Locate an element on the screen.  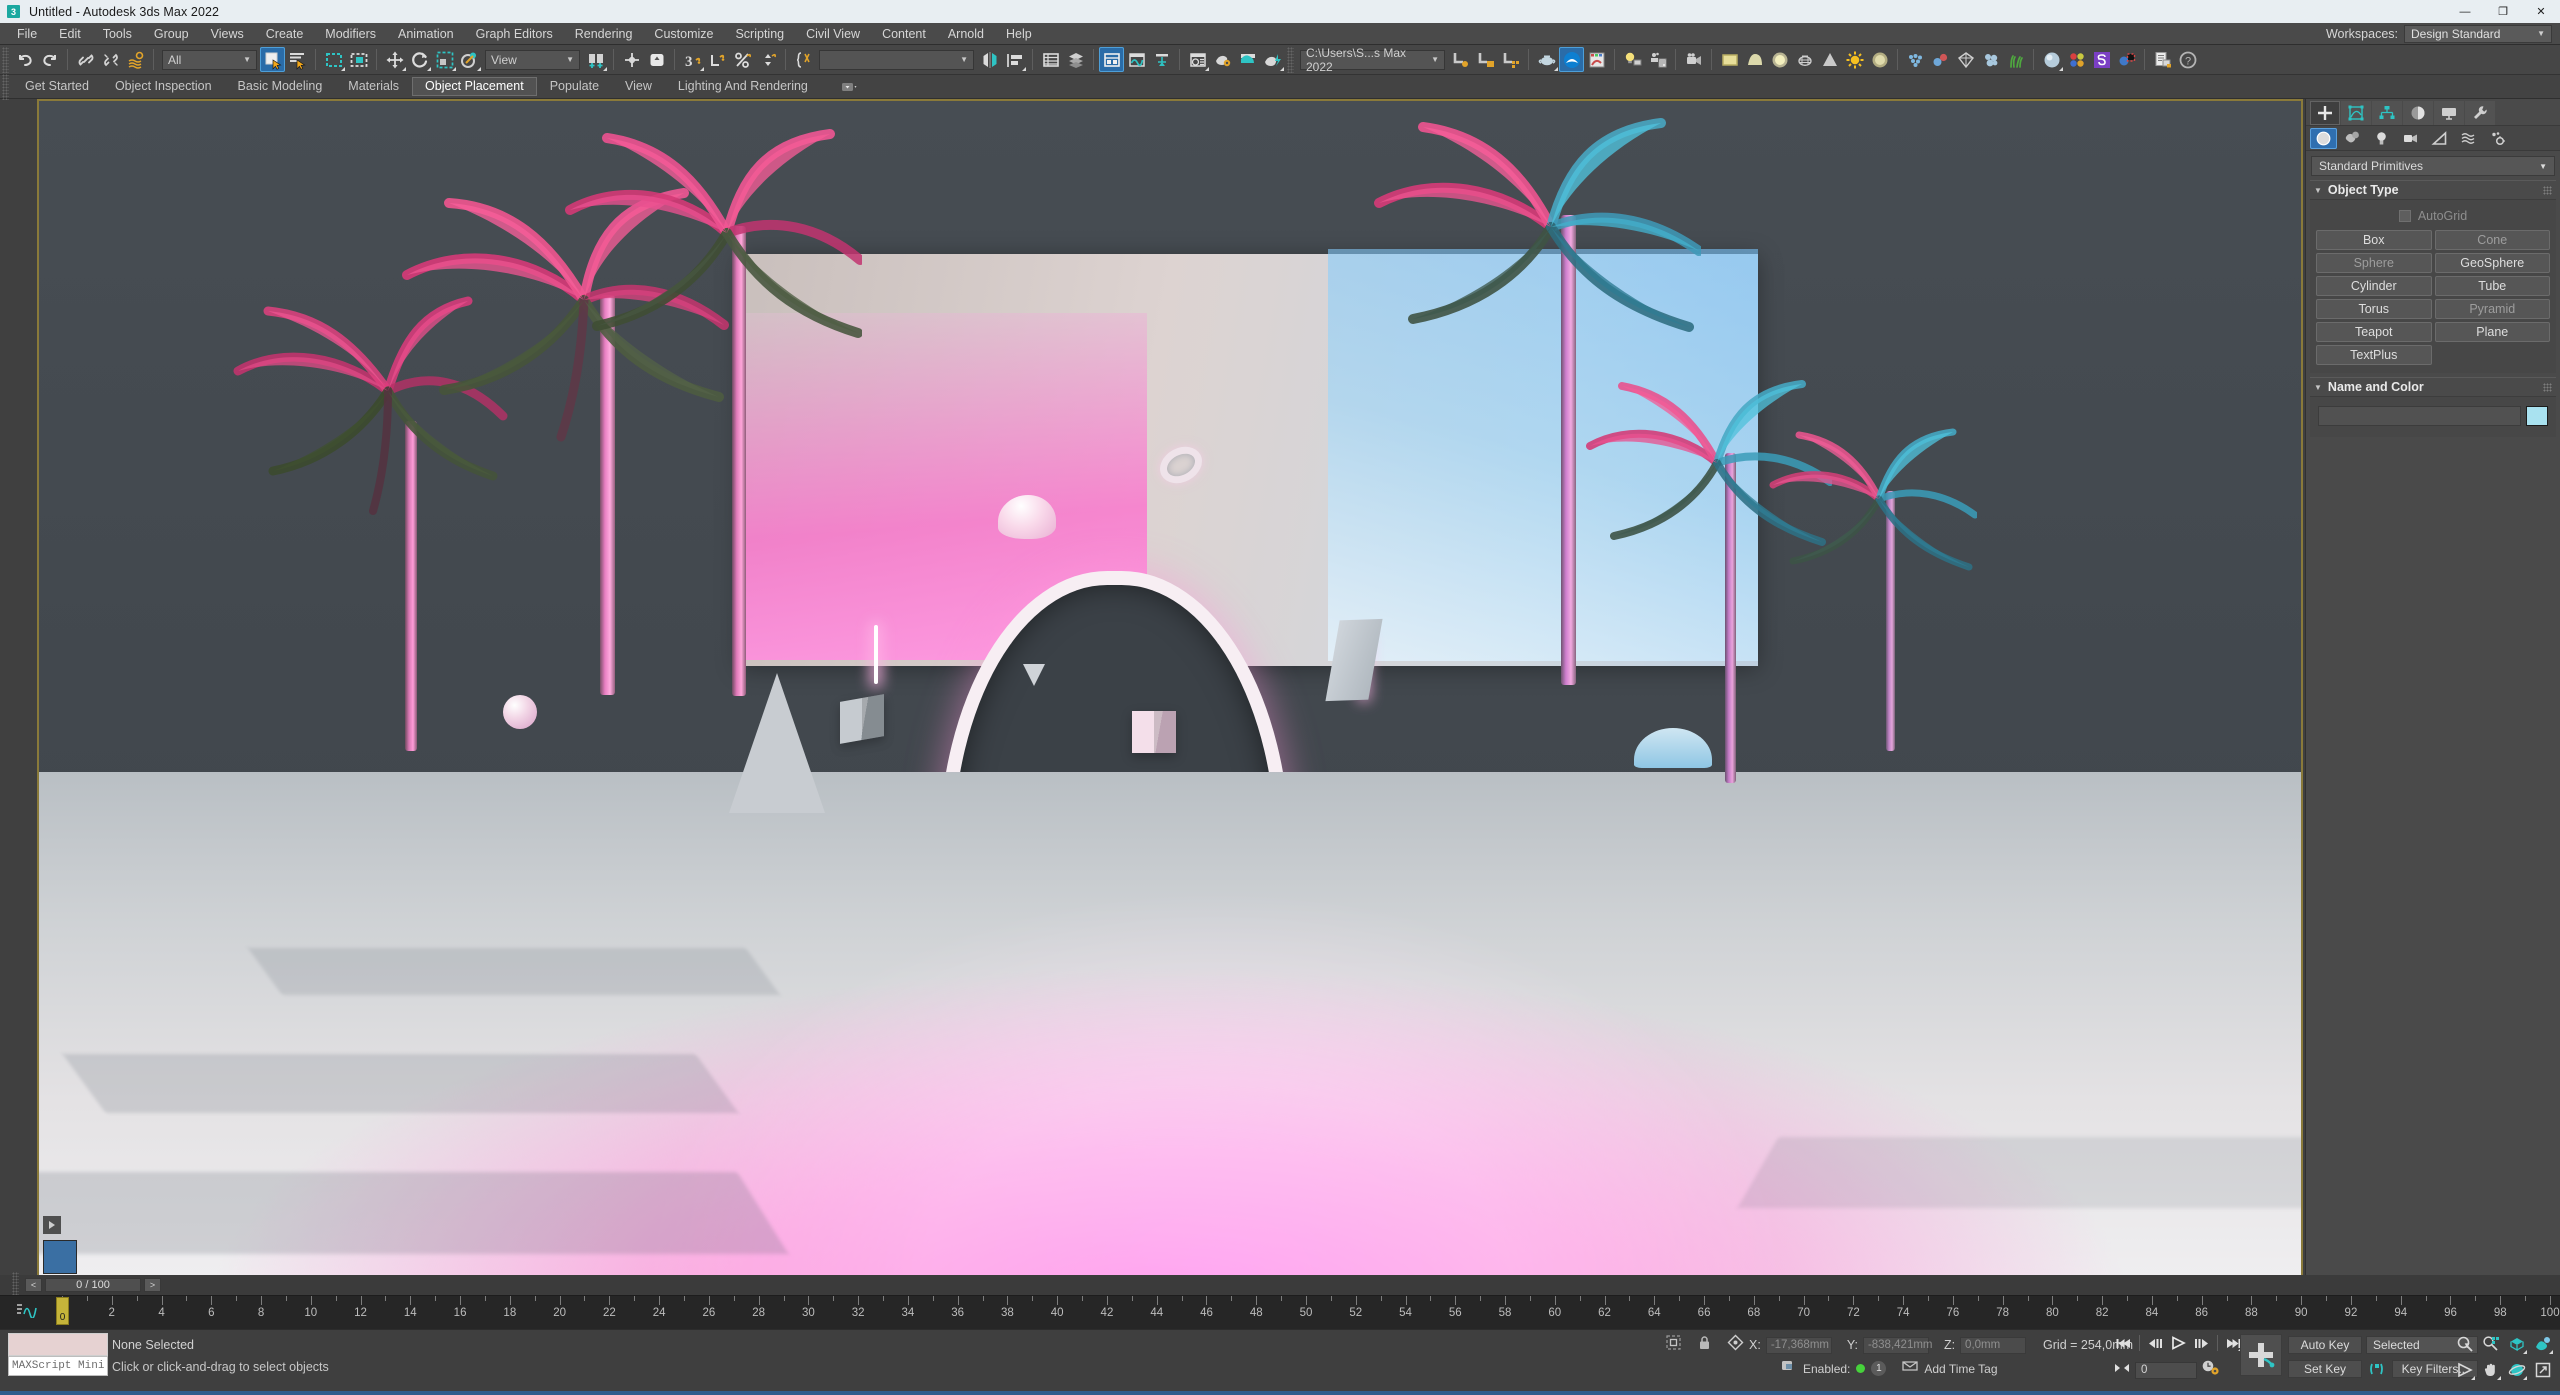
menu-graph-editors: Graph Editors is located at coordinates (514, 34).